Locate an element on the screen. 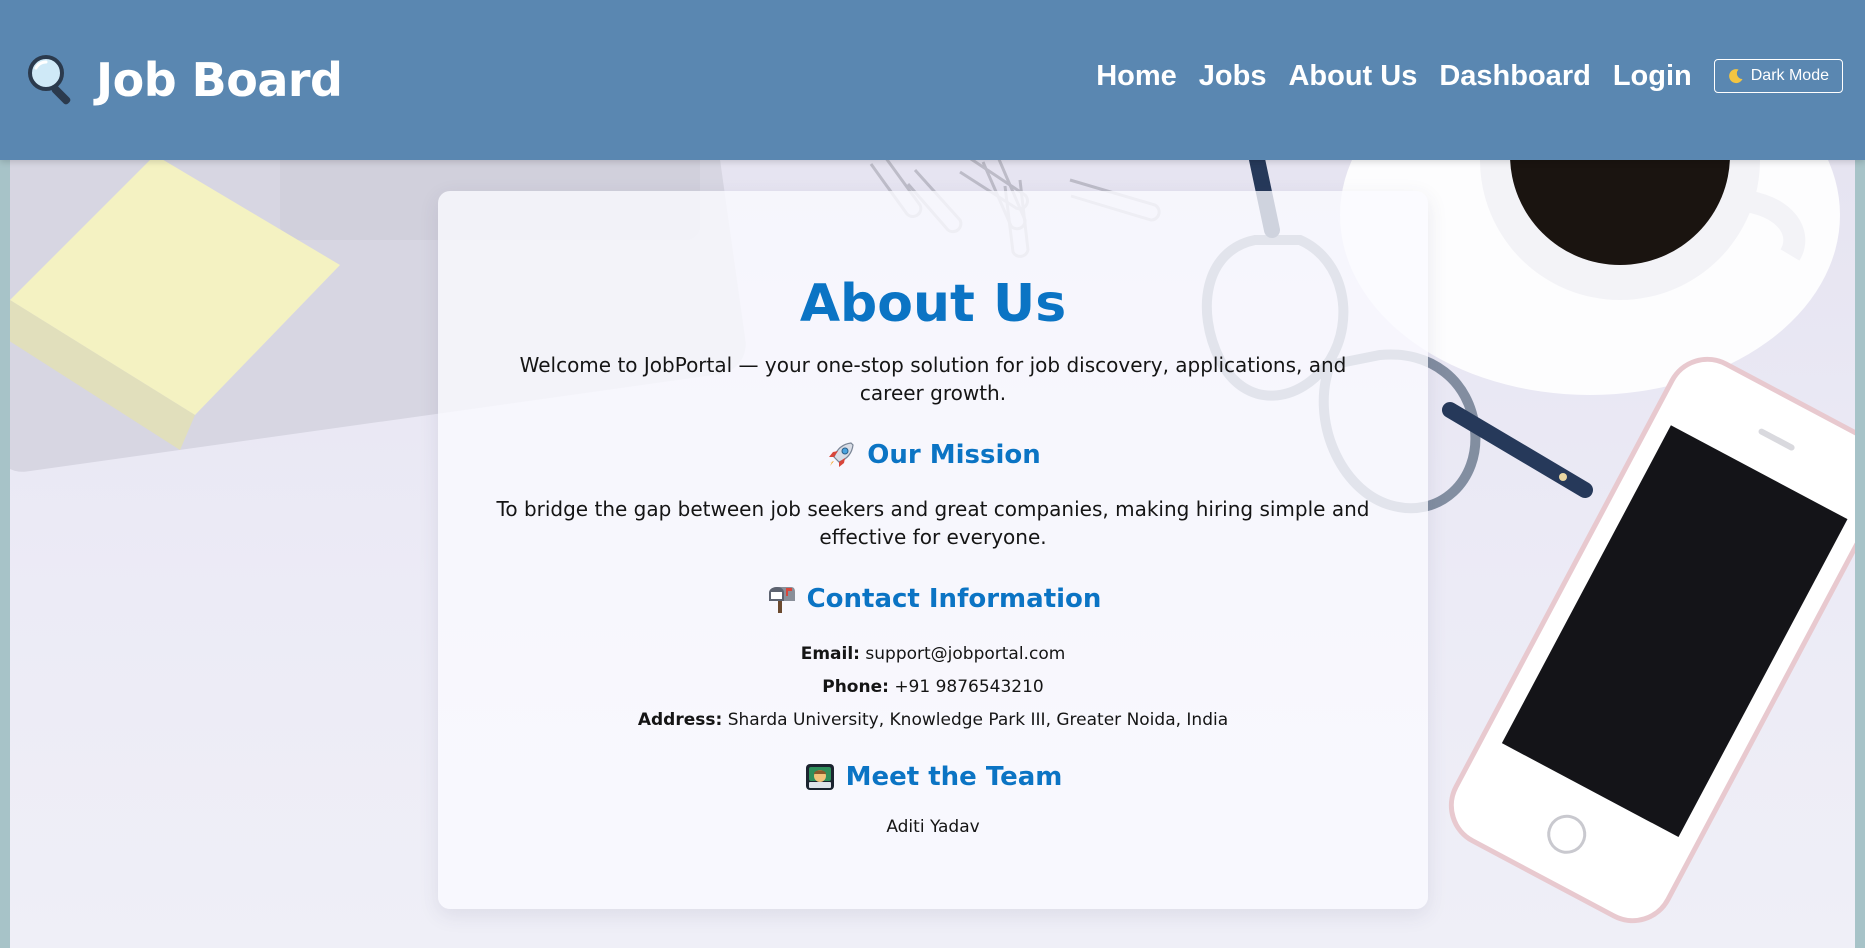  nav-login-link: Login is located at coordinates (1652, 76).